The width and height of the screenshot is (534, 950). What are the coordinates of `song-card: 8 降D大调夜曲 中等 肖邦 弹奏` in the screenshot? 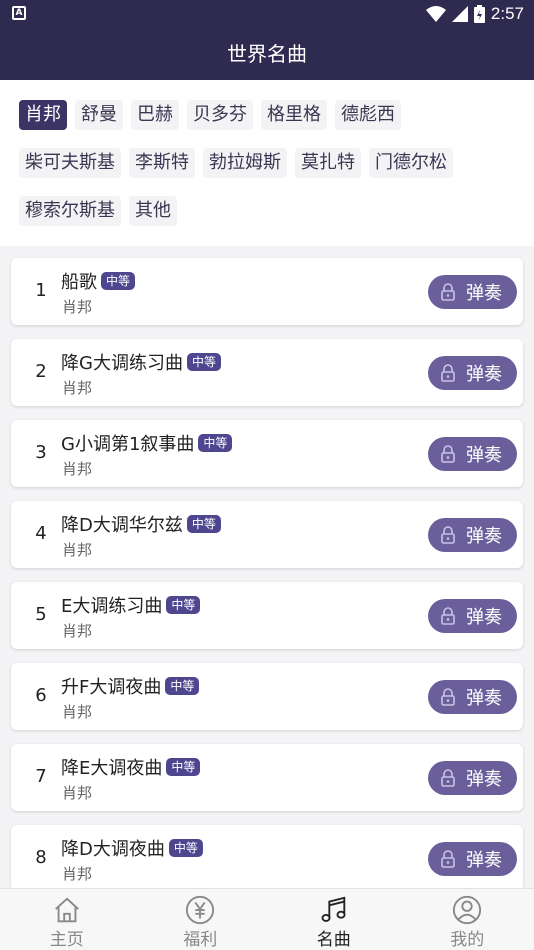 It's located at (267, 856).